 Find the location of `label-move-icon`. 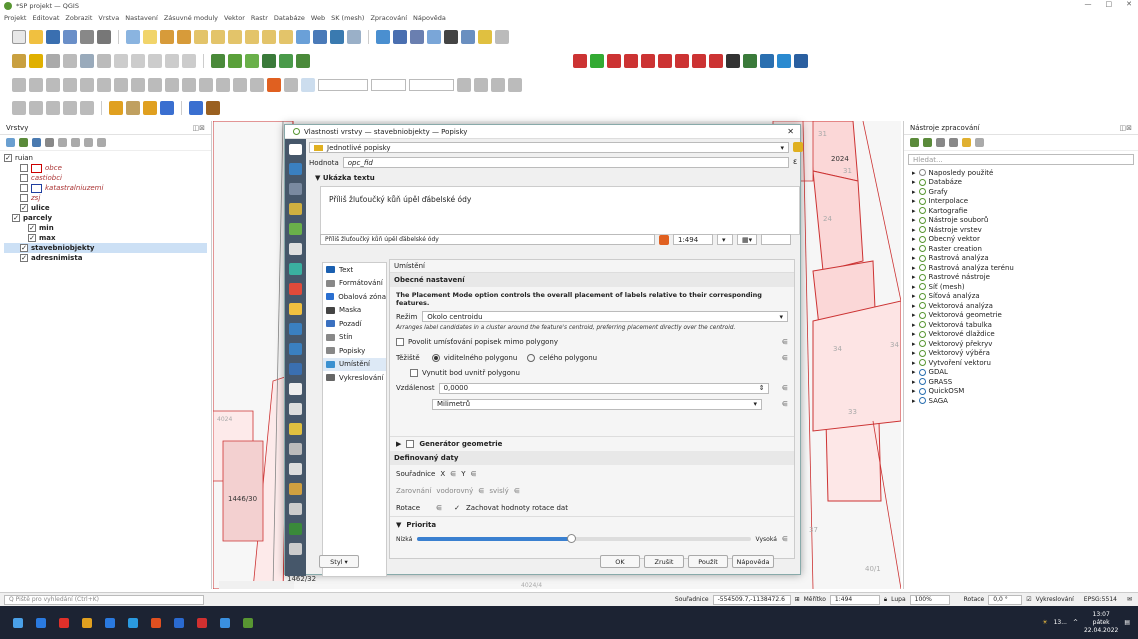

label-move-icon is located at coordinates (631, 61).